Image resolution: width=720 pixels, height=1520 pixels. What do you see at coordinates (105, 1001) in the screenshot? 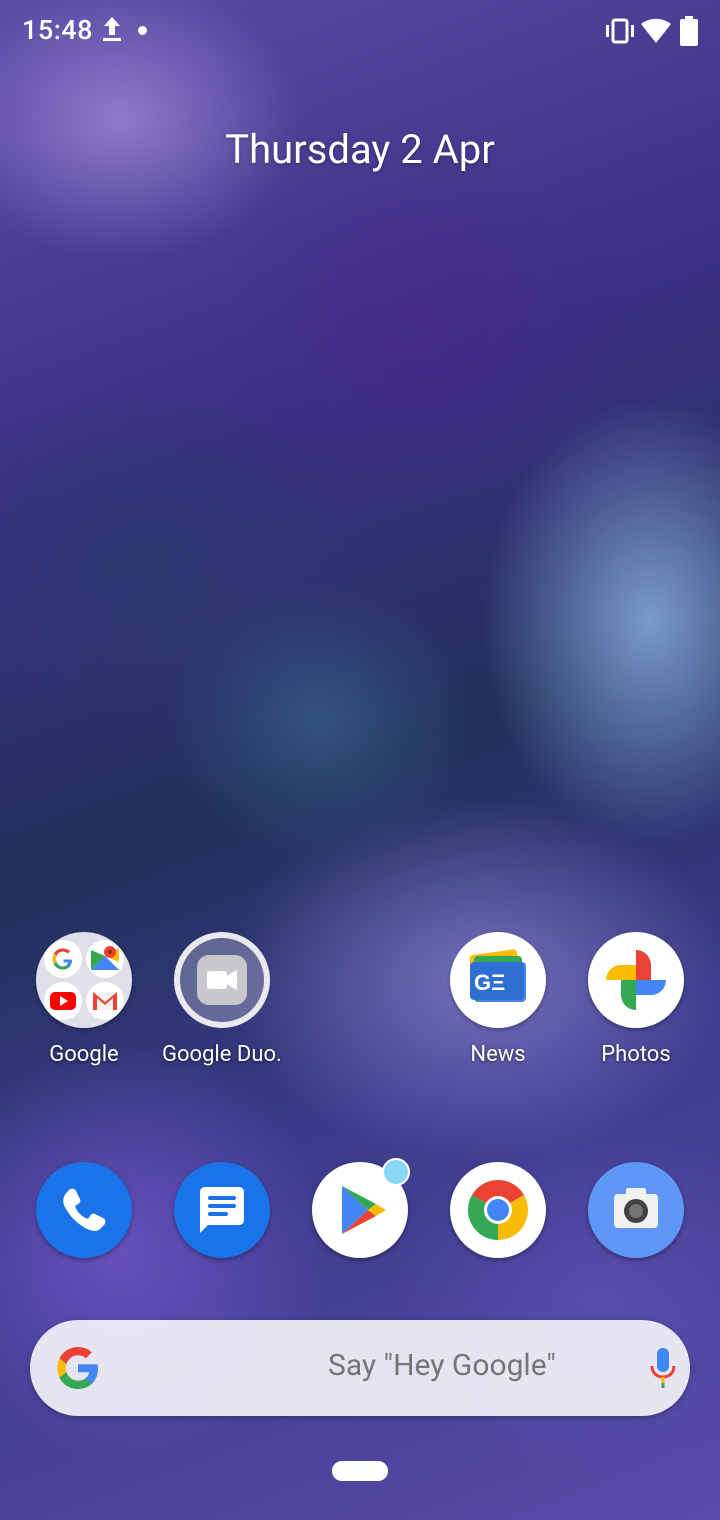
I see `gmail-icon` at bounding box center [105, 1001].